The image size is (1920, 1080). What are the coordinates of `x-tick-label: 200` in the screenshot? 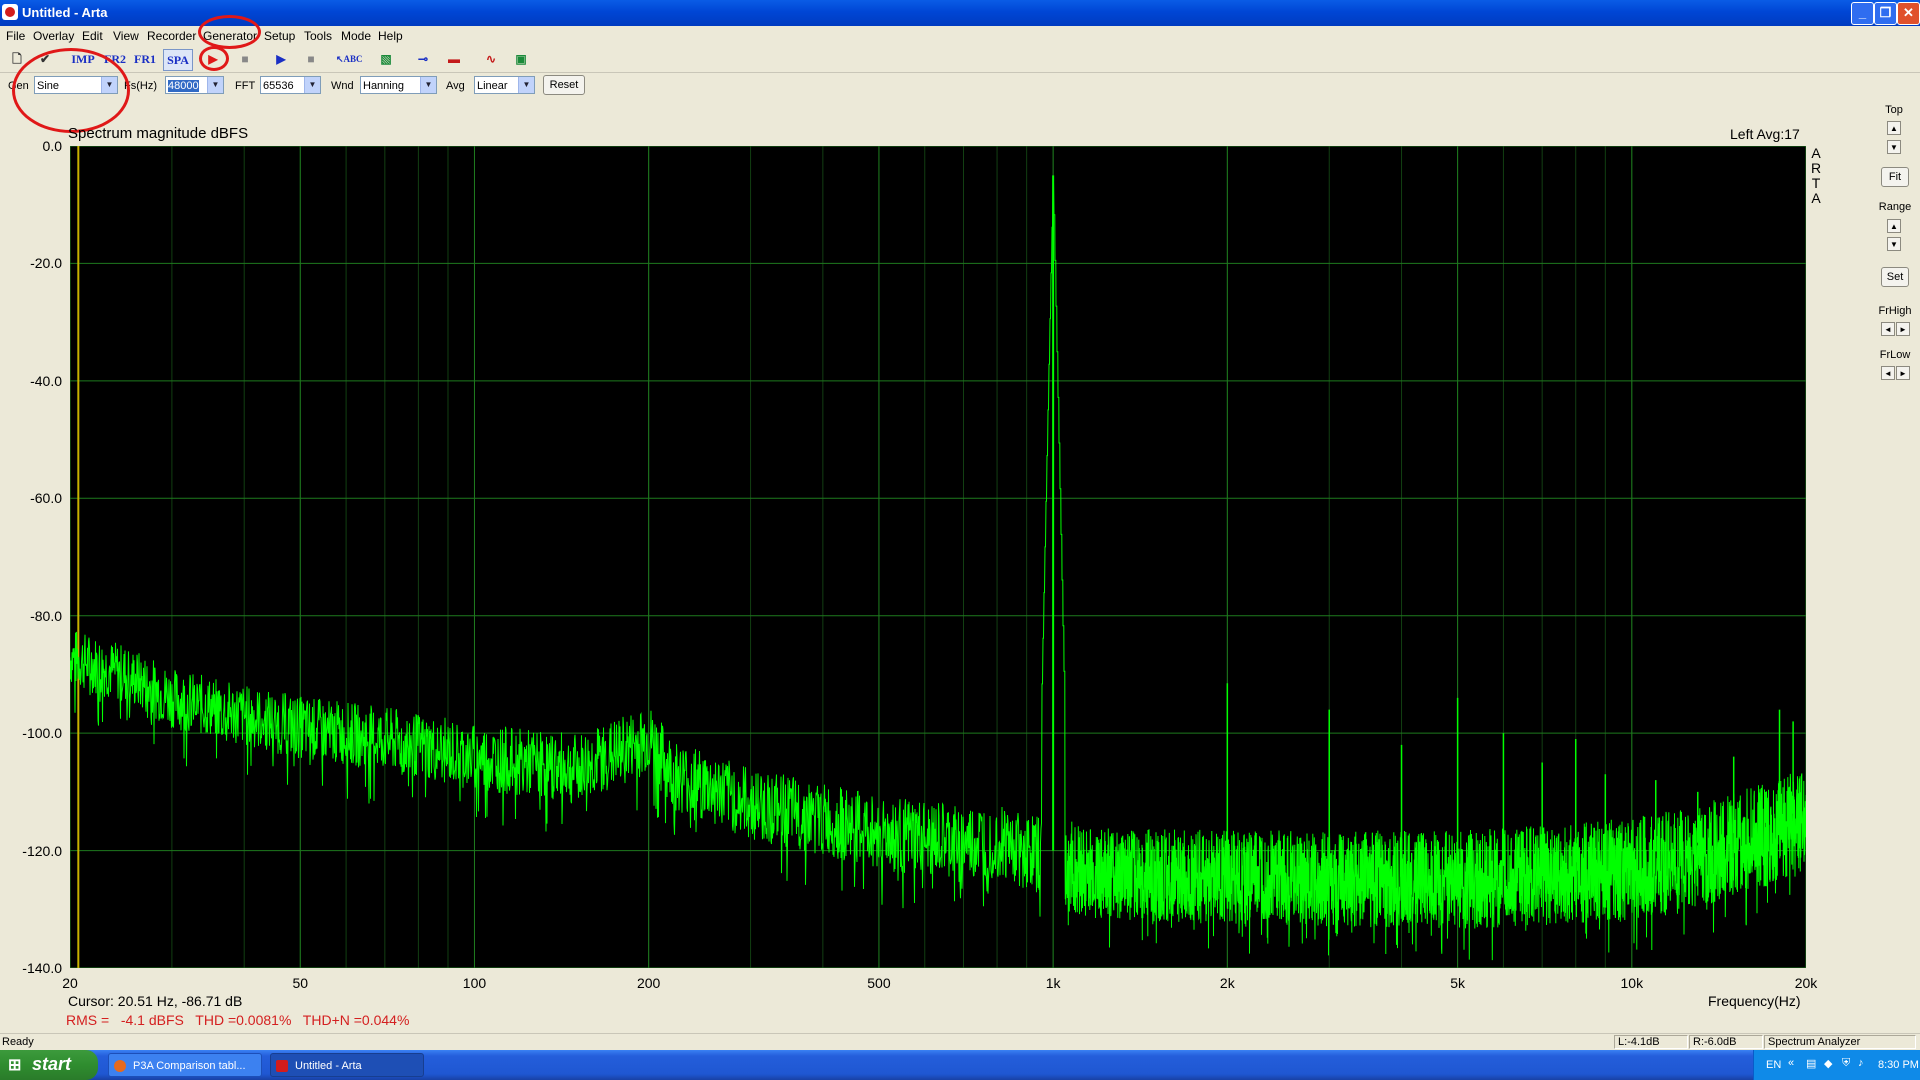 It's located at (648, 983).